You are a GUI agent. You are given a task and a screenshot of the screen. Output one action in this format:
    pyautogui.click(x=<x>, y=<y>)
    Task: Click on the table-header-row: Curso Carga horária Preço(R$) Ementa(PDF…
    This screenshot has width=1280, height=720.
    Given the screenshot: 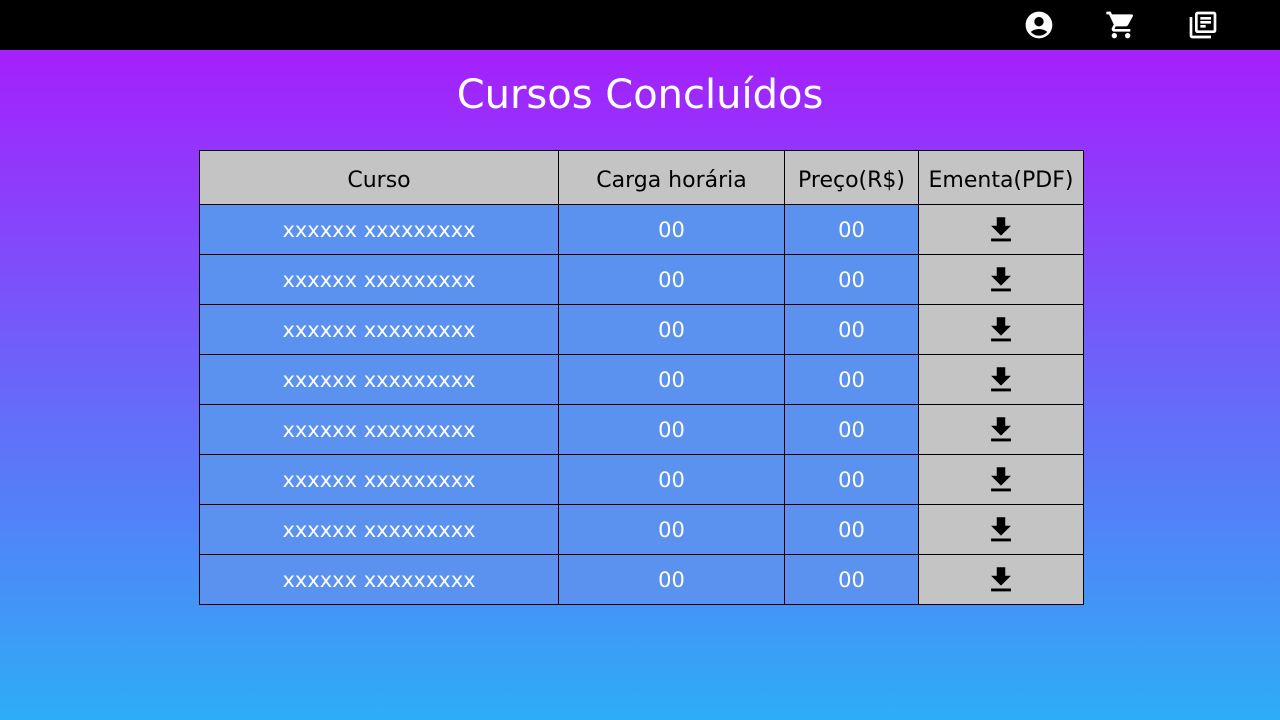 What is the action you would take?
    pyautogui.click(x=641, y=177)
    